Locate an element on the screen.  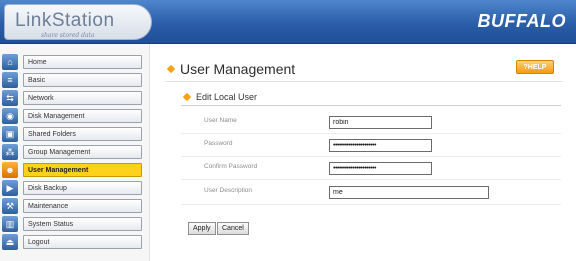
sidebar-item-shared-folders: ▣ Shared Folders is located at coordinates (72, 134).